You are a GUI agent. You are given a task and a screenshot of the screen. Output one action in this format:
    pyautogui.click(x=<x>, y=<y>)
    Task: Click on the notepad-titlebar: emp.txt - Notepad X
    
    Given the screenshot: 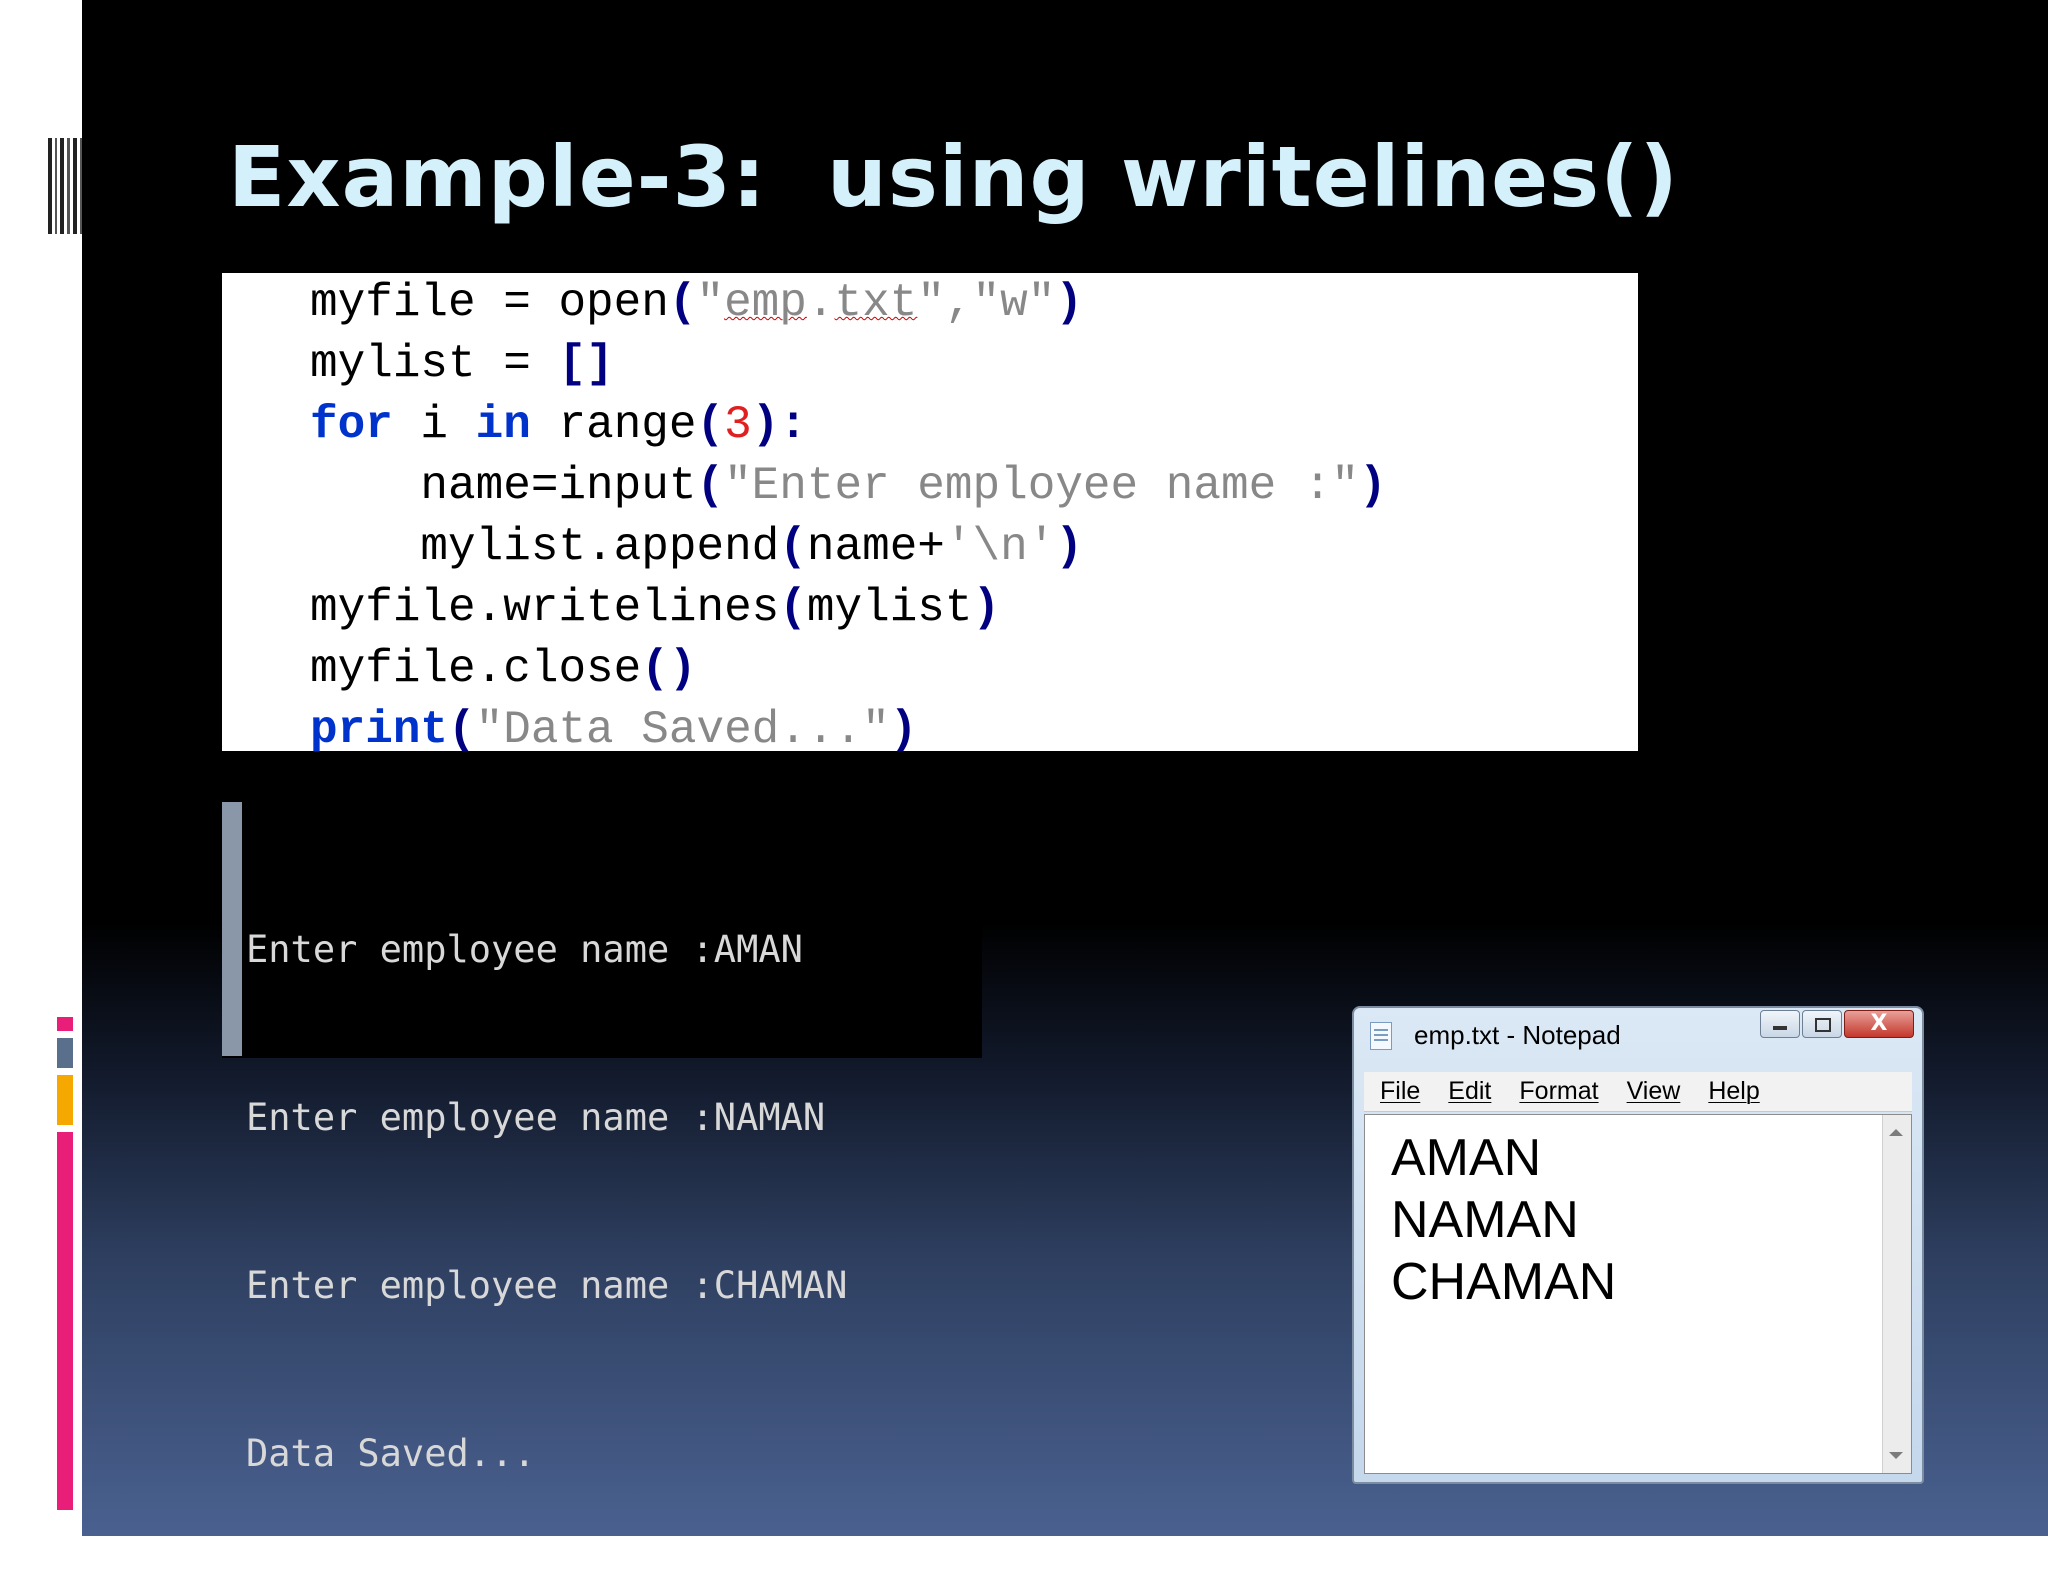 What is the action you would take?
    pyautogui.click(x=1638, y=1034)
    